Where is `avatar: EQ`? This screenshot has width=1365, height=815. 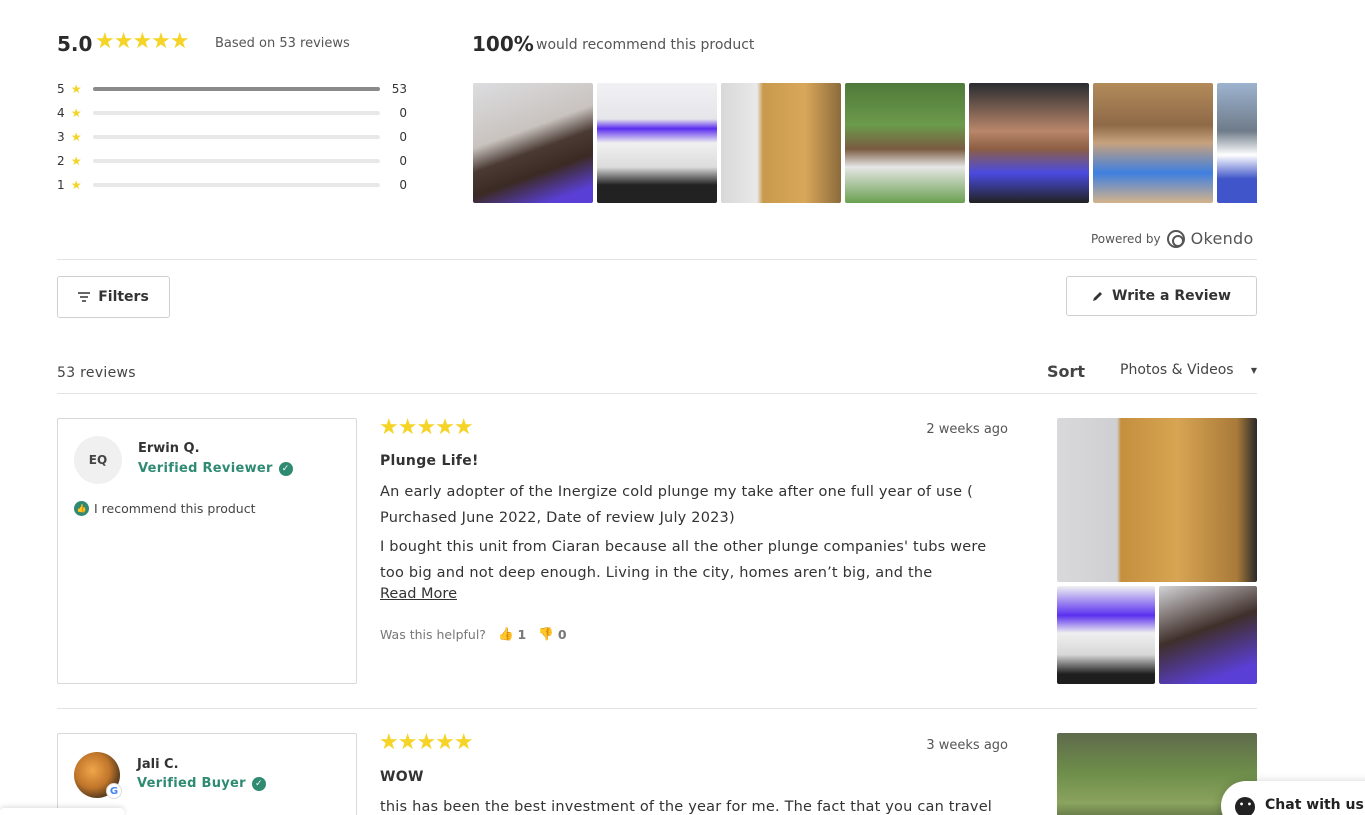 avatar: EQ is located at coordinates (98, 460).